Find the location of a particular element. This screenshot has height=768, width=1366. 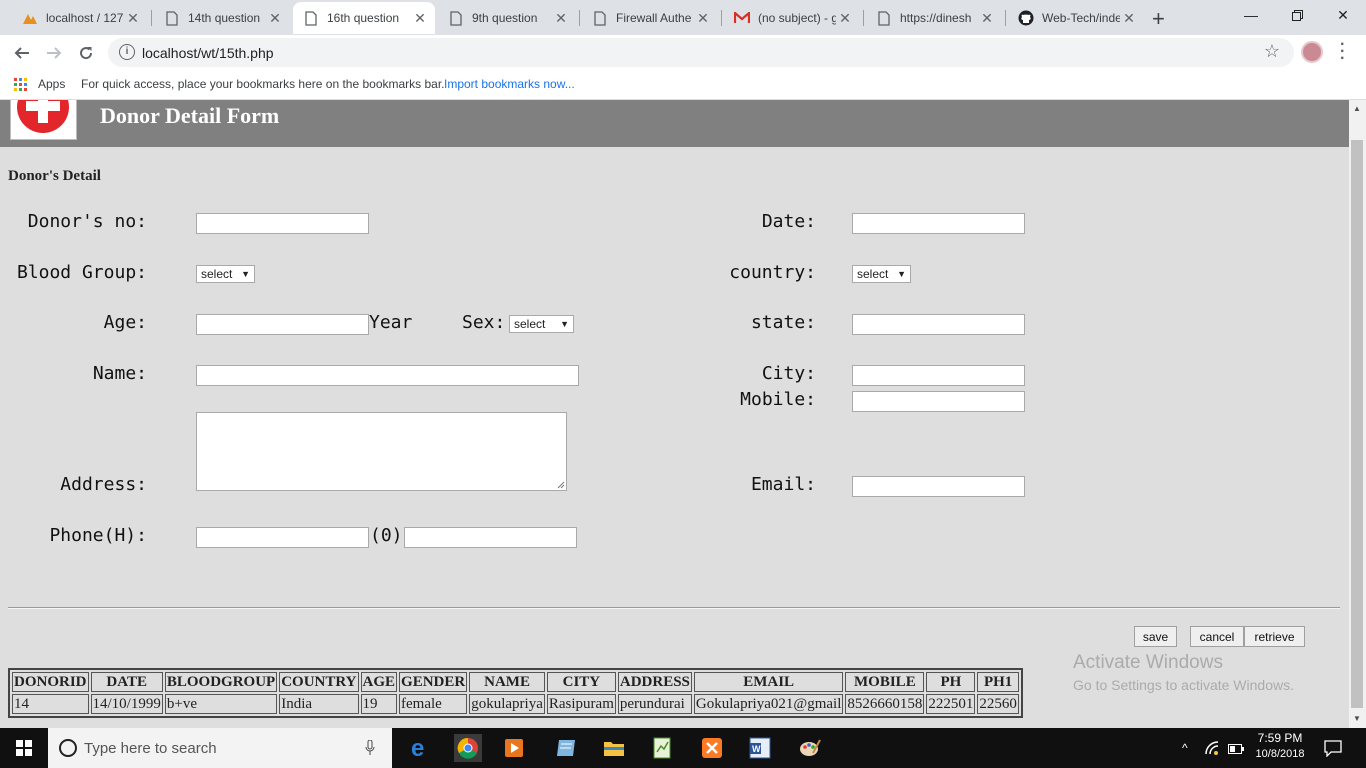

taskbar-search-box: Type here to search is located at coordinates (220, 748).